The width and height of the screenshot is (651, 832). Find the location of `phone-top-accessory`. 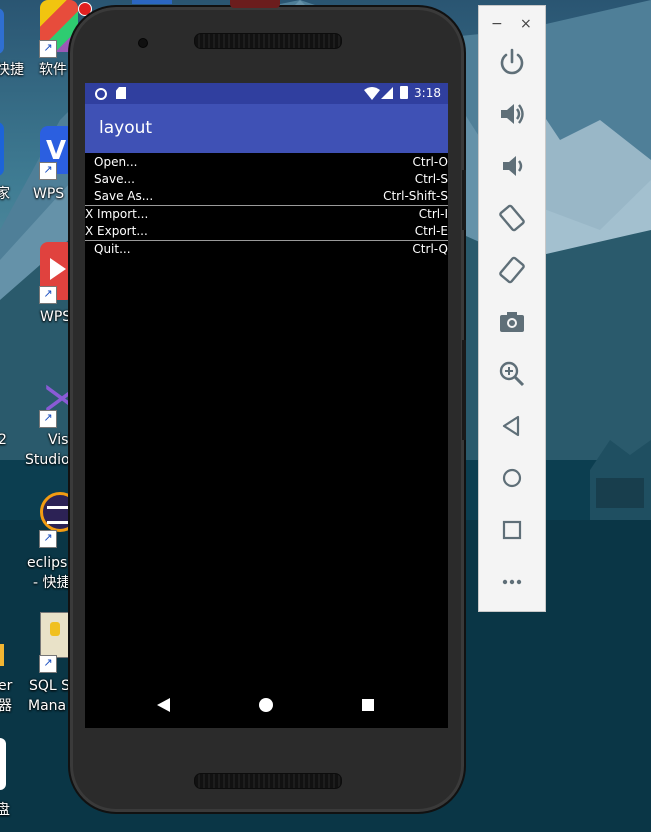

phone-top-accessory is located at coordinates (255, 4).